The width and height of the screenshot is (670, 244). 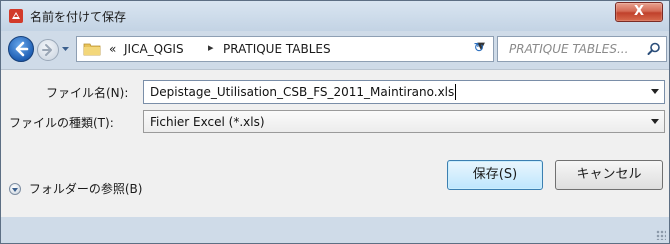 I want to click on address-bar: « JICA_QGIS ▸ PRATIQUE TABLES ▼, so click(x=285, y=49).